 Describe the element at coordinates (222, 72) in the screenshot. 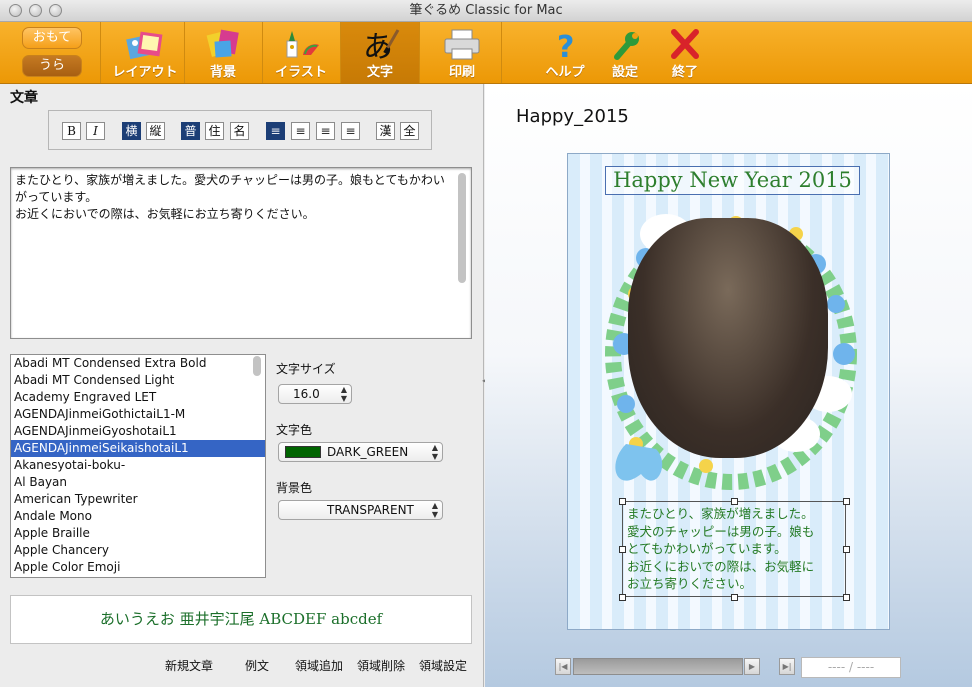

I see `background-tool-label: 背景` at that location.